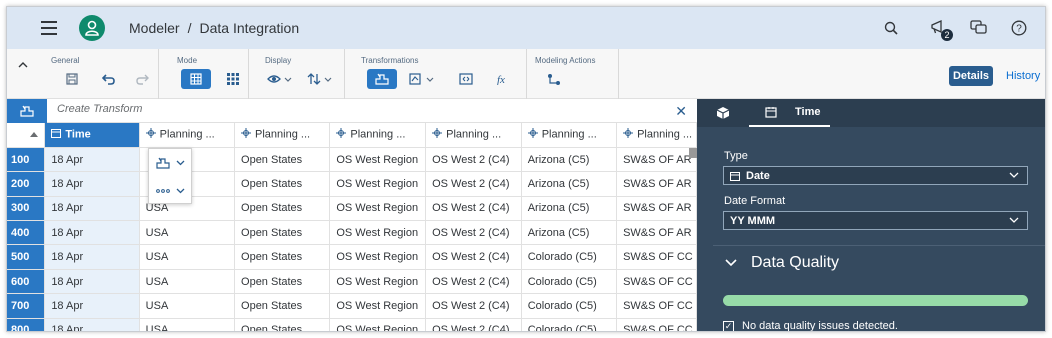 The width and height of the screenshot is (1052, 338). Describe the element at coordinates (424, 79) in the screenshot. I see `column-transform-dropdown-icon` at that location.